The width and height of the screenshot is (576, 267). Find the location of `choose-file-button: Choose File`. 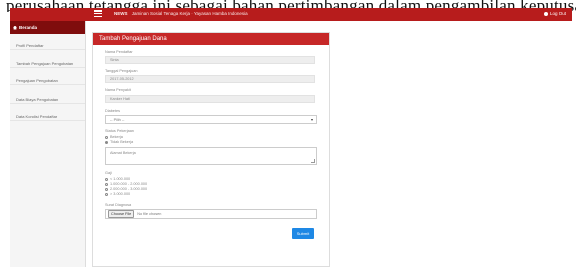

choose-file-button: Choose File is located at coordinates (121, 214).